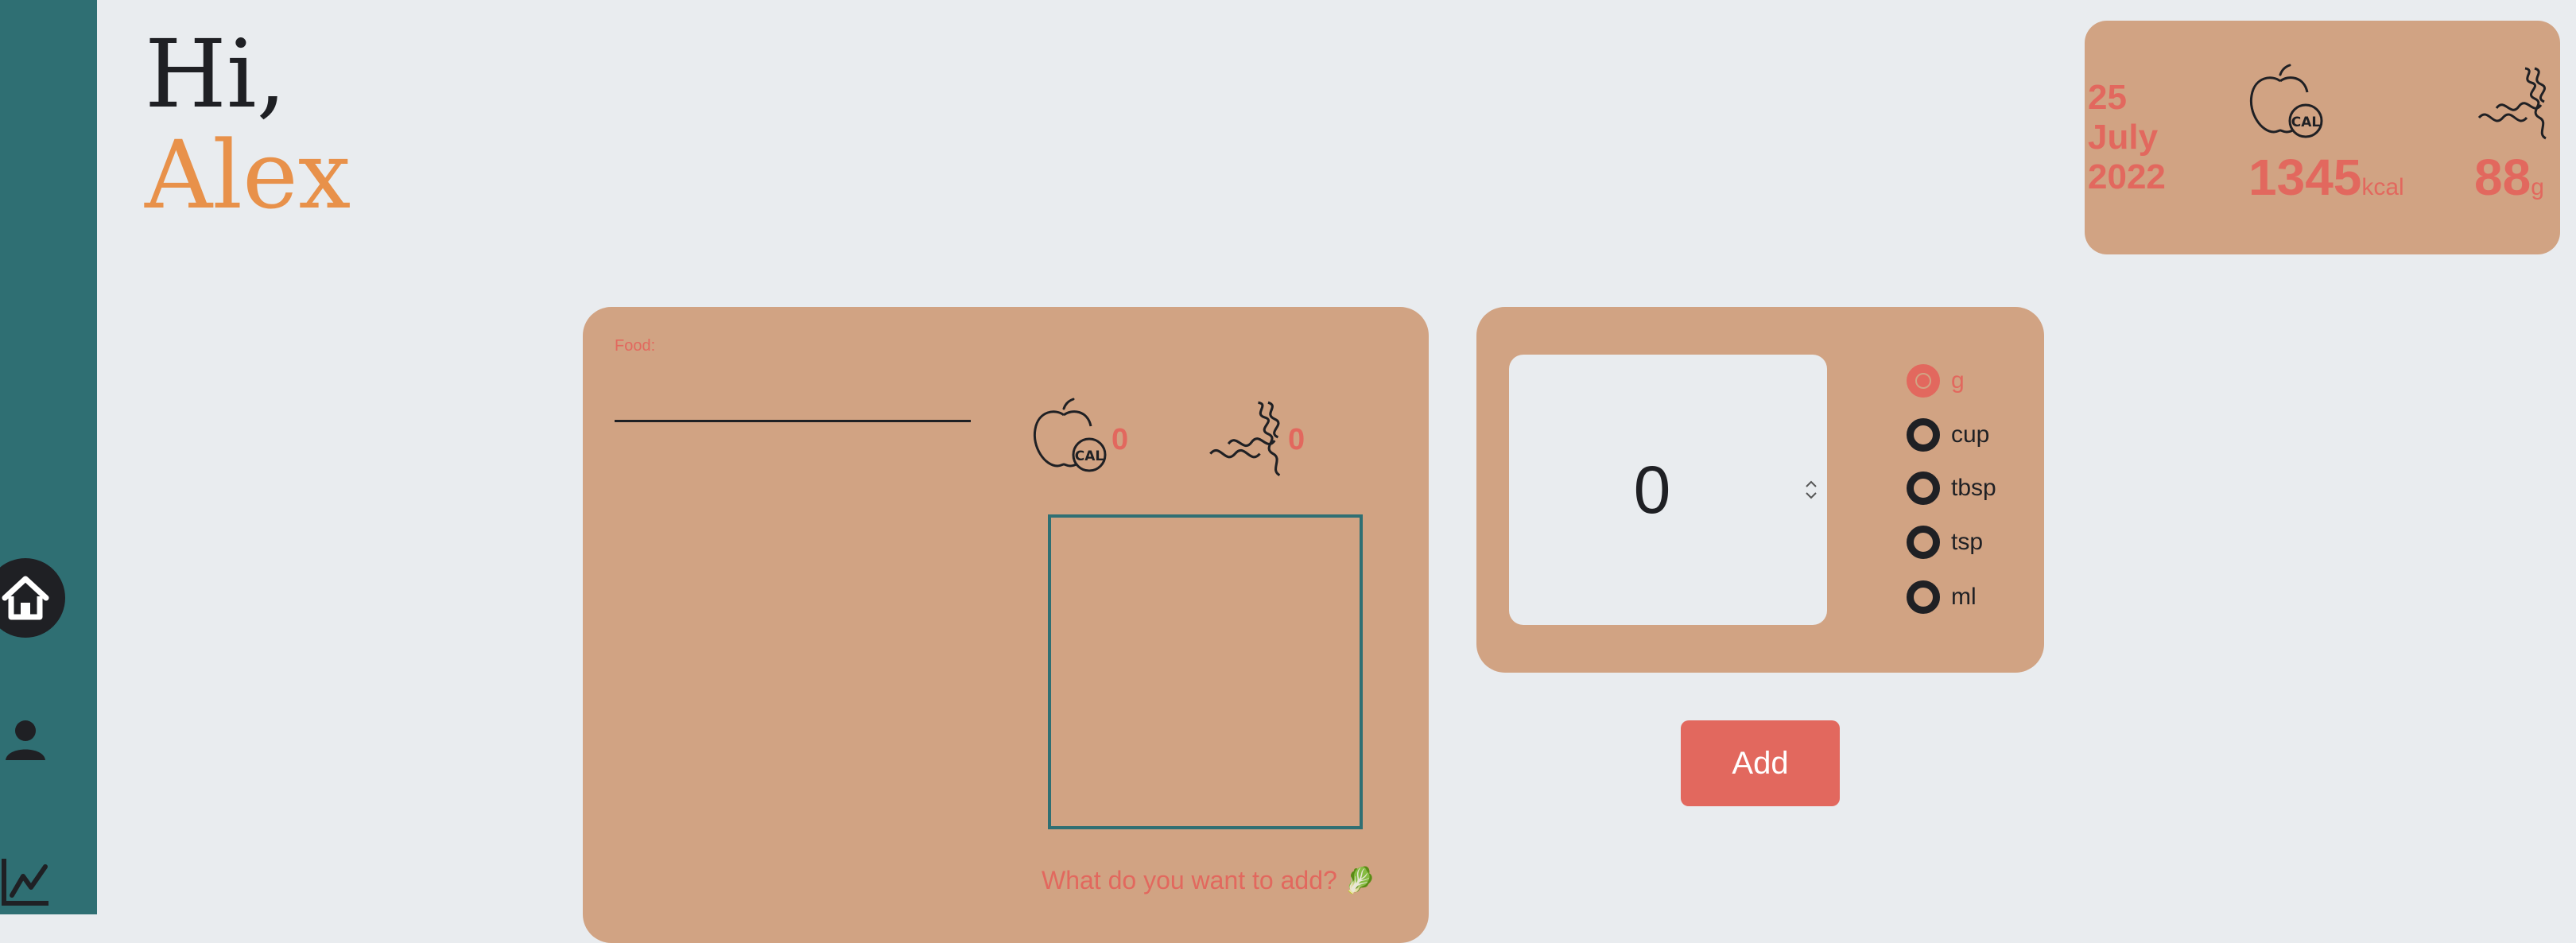  I want to click on add-button: Add, so click(1761, 763).